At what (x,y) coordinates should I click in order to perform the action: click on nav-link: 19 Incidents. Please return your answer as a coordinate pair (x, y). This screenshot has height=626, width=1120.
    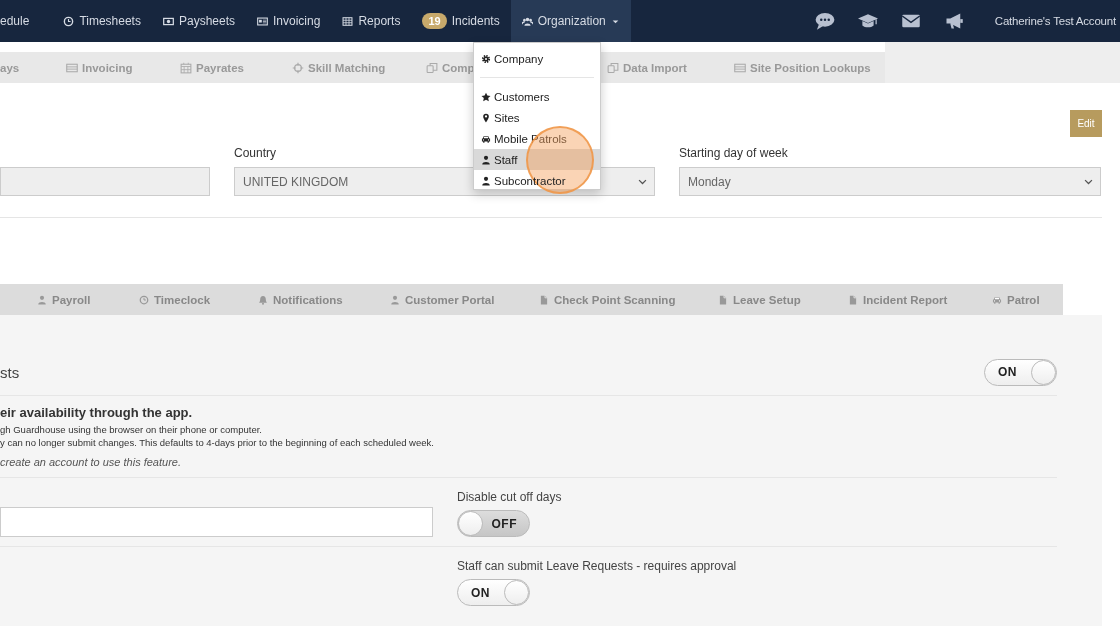
    Looking at the image, I should click on (461, 21).